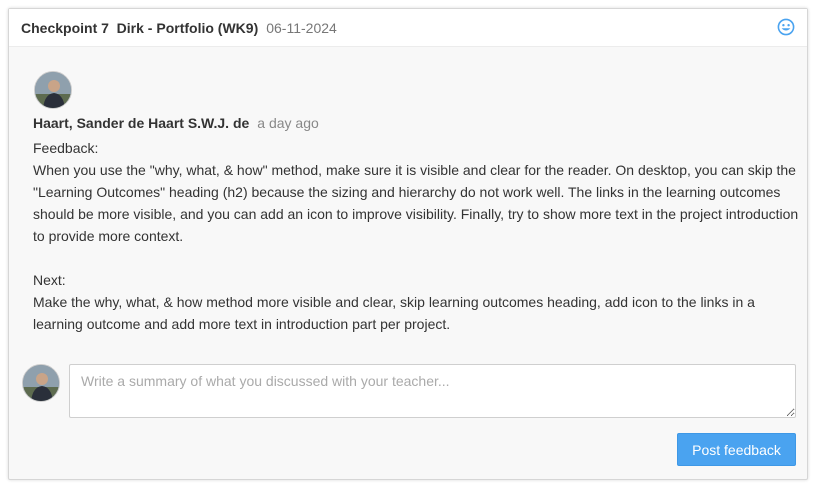 This screenshot has width=813, height=487. I want to click on smiley-icon, so click(786, 27).